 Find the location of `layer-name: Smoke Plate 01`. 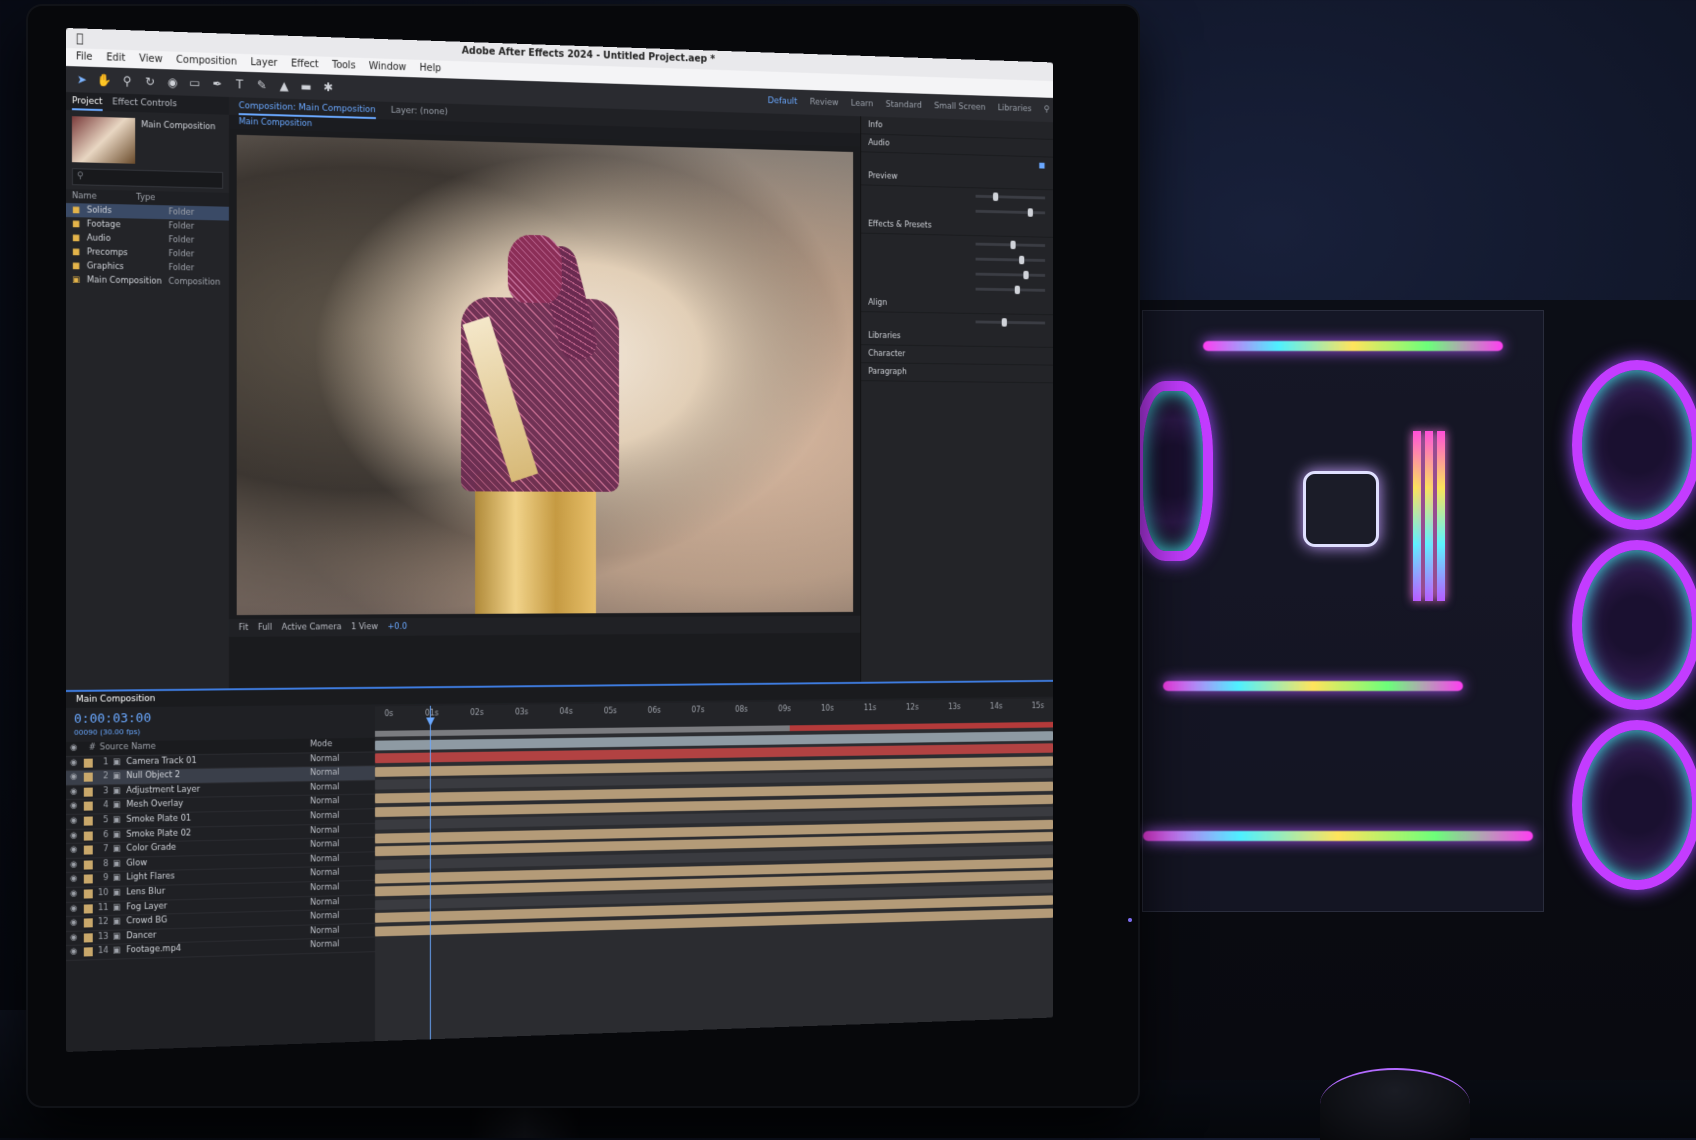

layer-name: Smoke Plate 01 is located at coordinates (184, 820).